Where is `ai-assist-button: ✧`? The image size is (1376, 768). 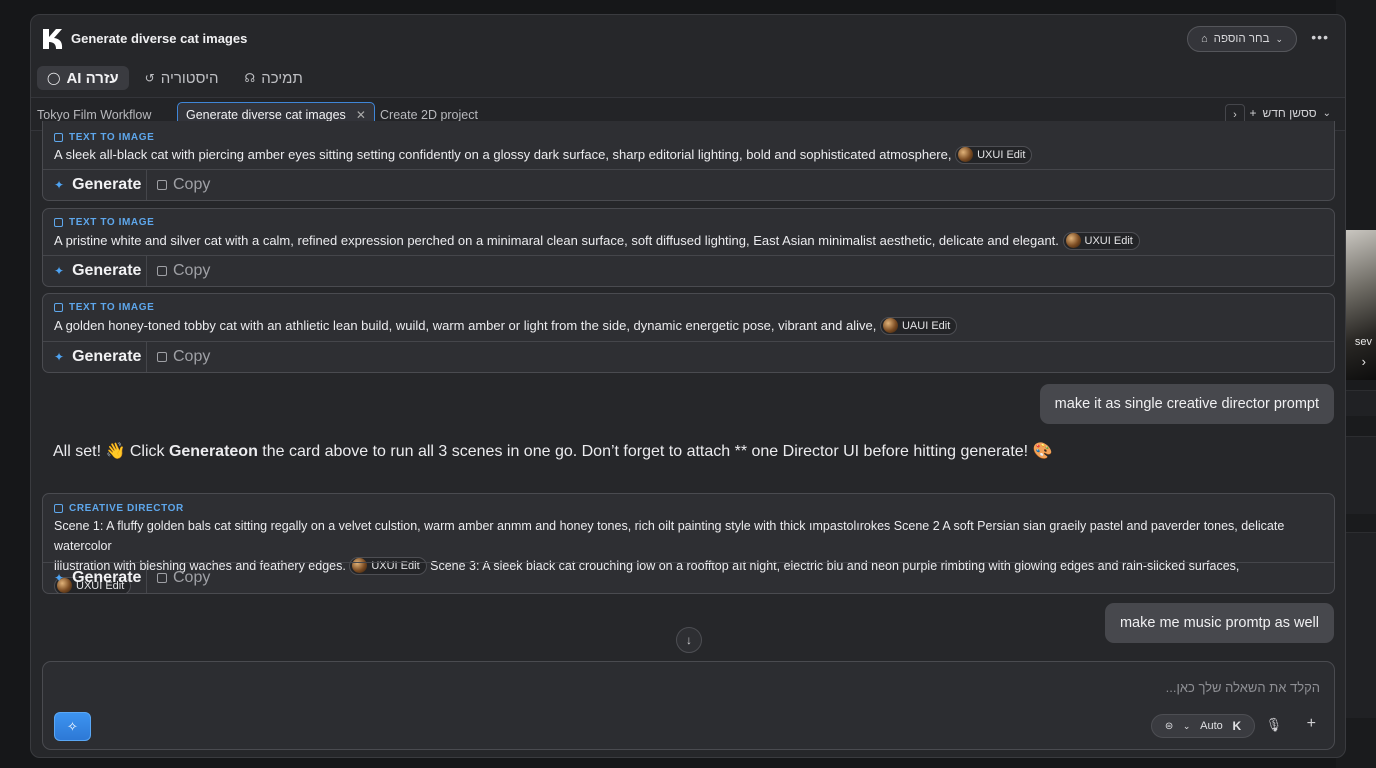 ai-assist-button: ✧ is located at coordinates (72, 726).